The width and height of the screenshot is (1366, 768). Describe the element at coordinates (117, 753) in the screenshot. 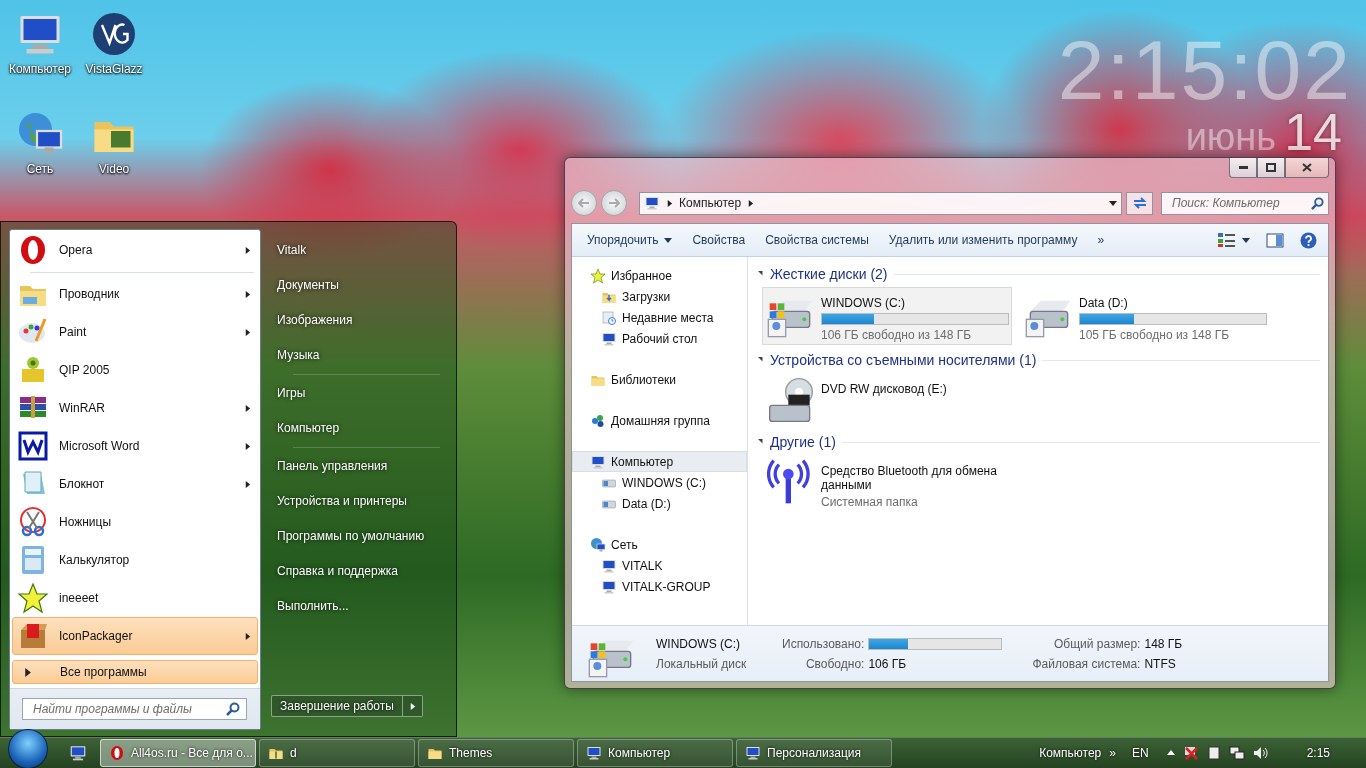

I see `ring-logo-icon` at that location.